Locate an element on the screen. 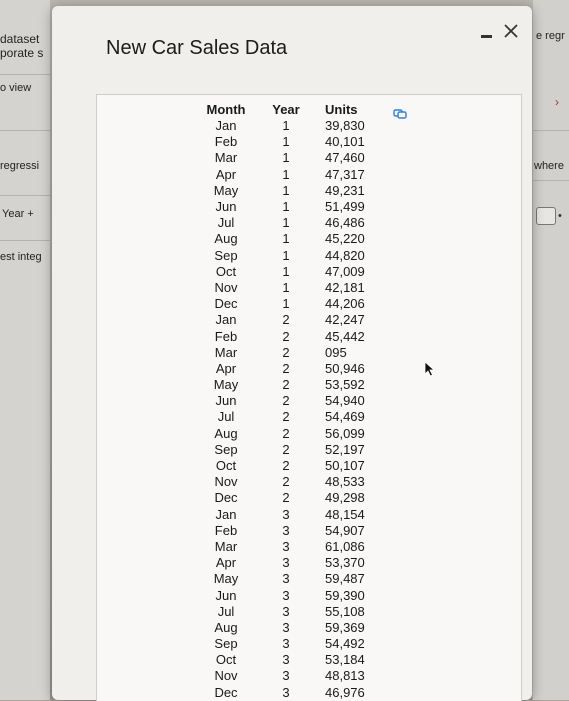 The width and height of the screenshot is (569, 701). answer-box-icon is located at coordinates (546, 216).